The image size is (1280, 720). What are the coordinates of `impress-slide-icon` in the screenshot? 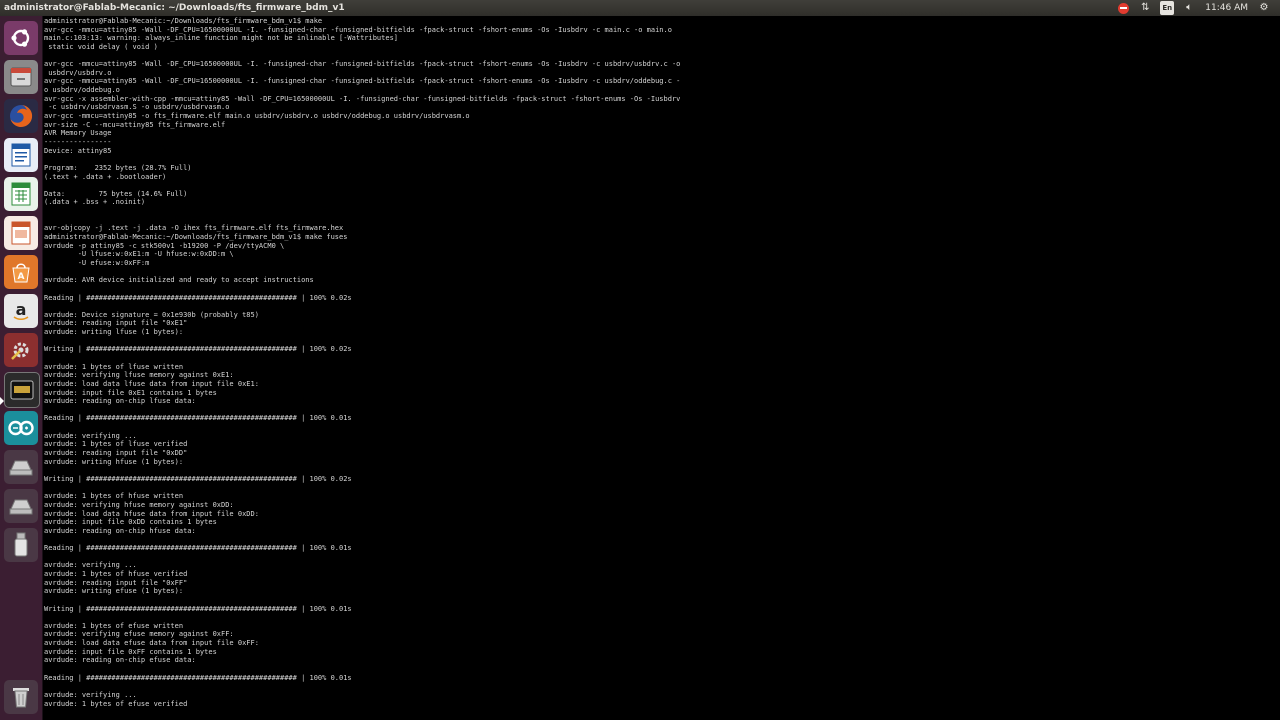 It's located at (21, 233).